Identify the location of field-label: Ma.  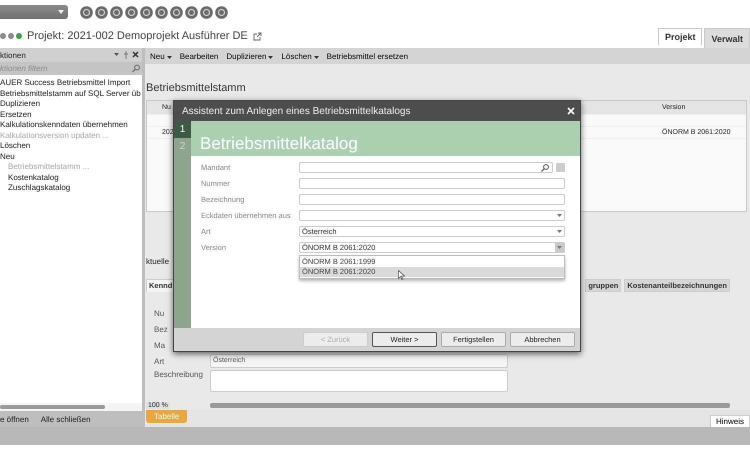
(160, 345).